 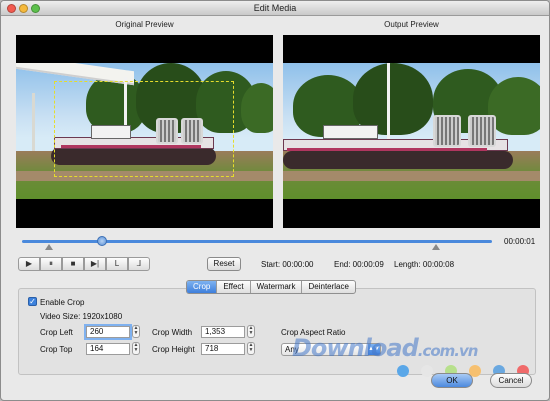 I want to click on settings-tabs: Crop Effect Watermark Deinterlace, so click(x=271, y=287).